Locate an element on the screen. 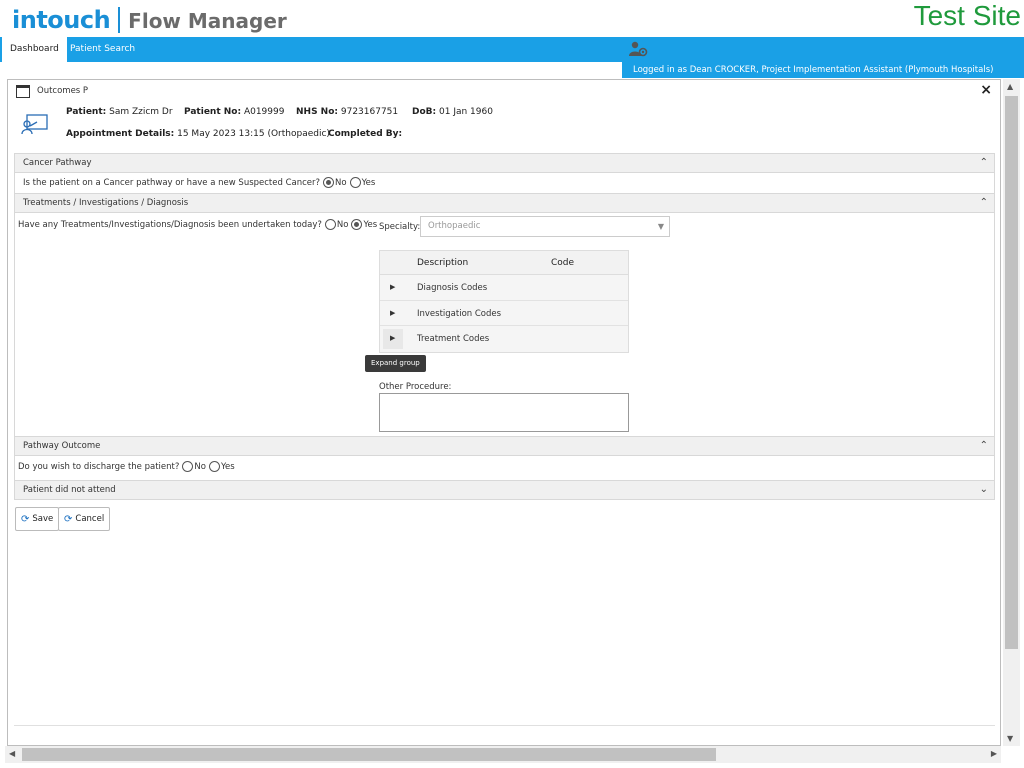  specialty-select: Orthopaedic ▼ is located at coordinates (545, 226).